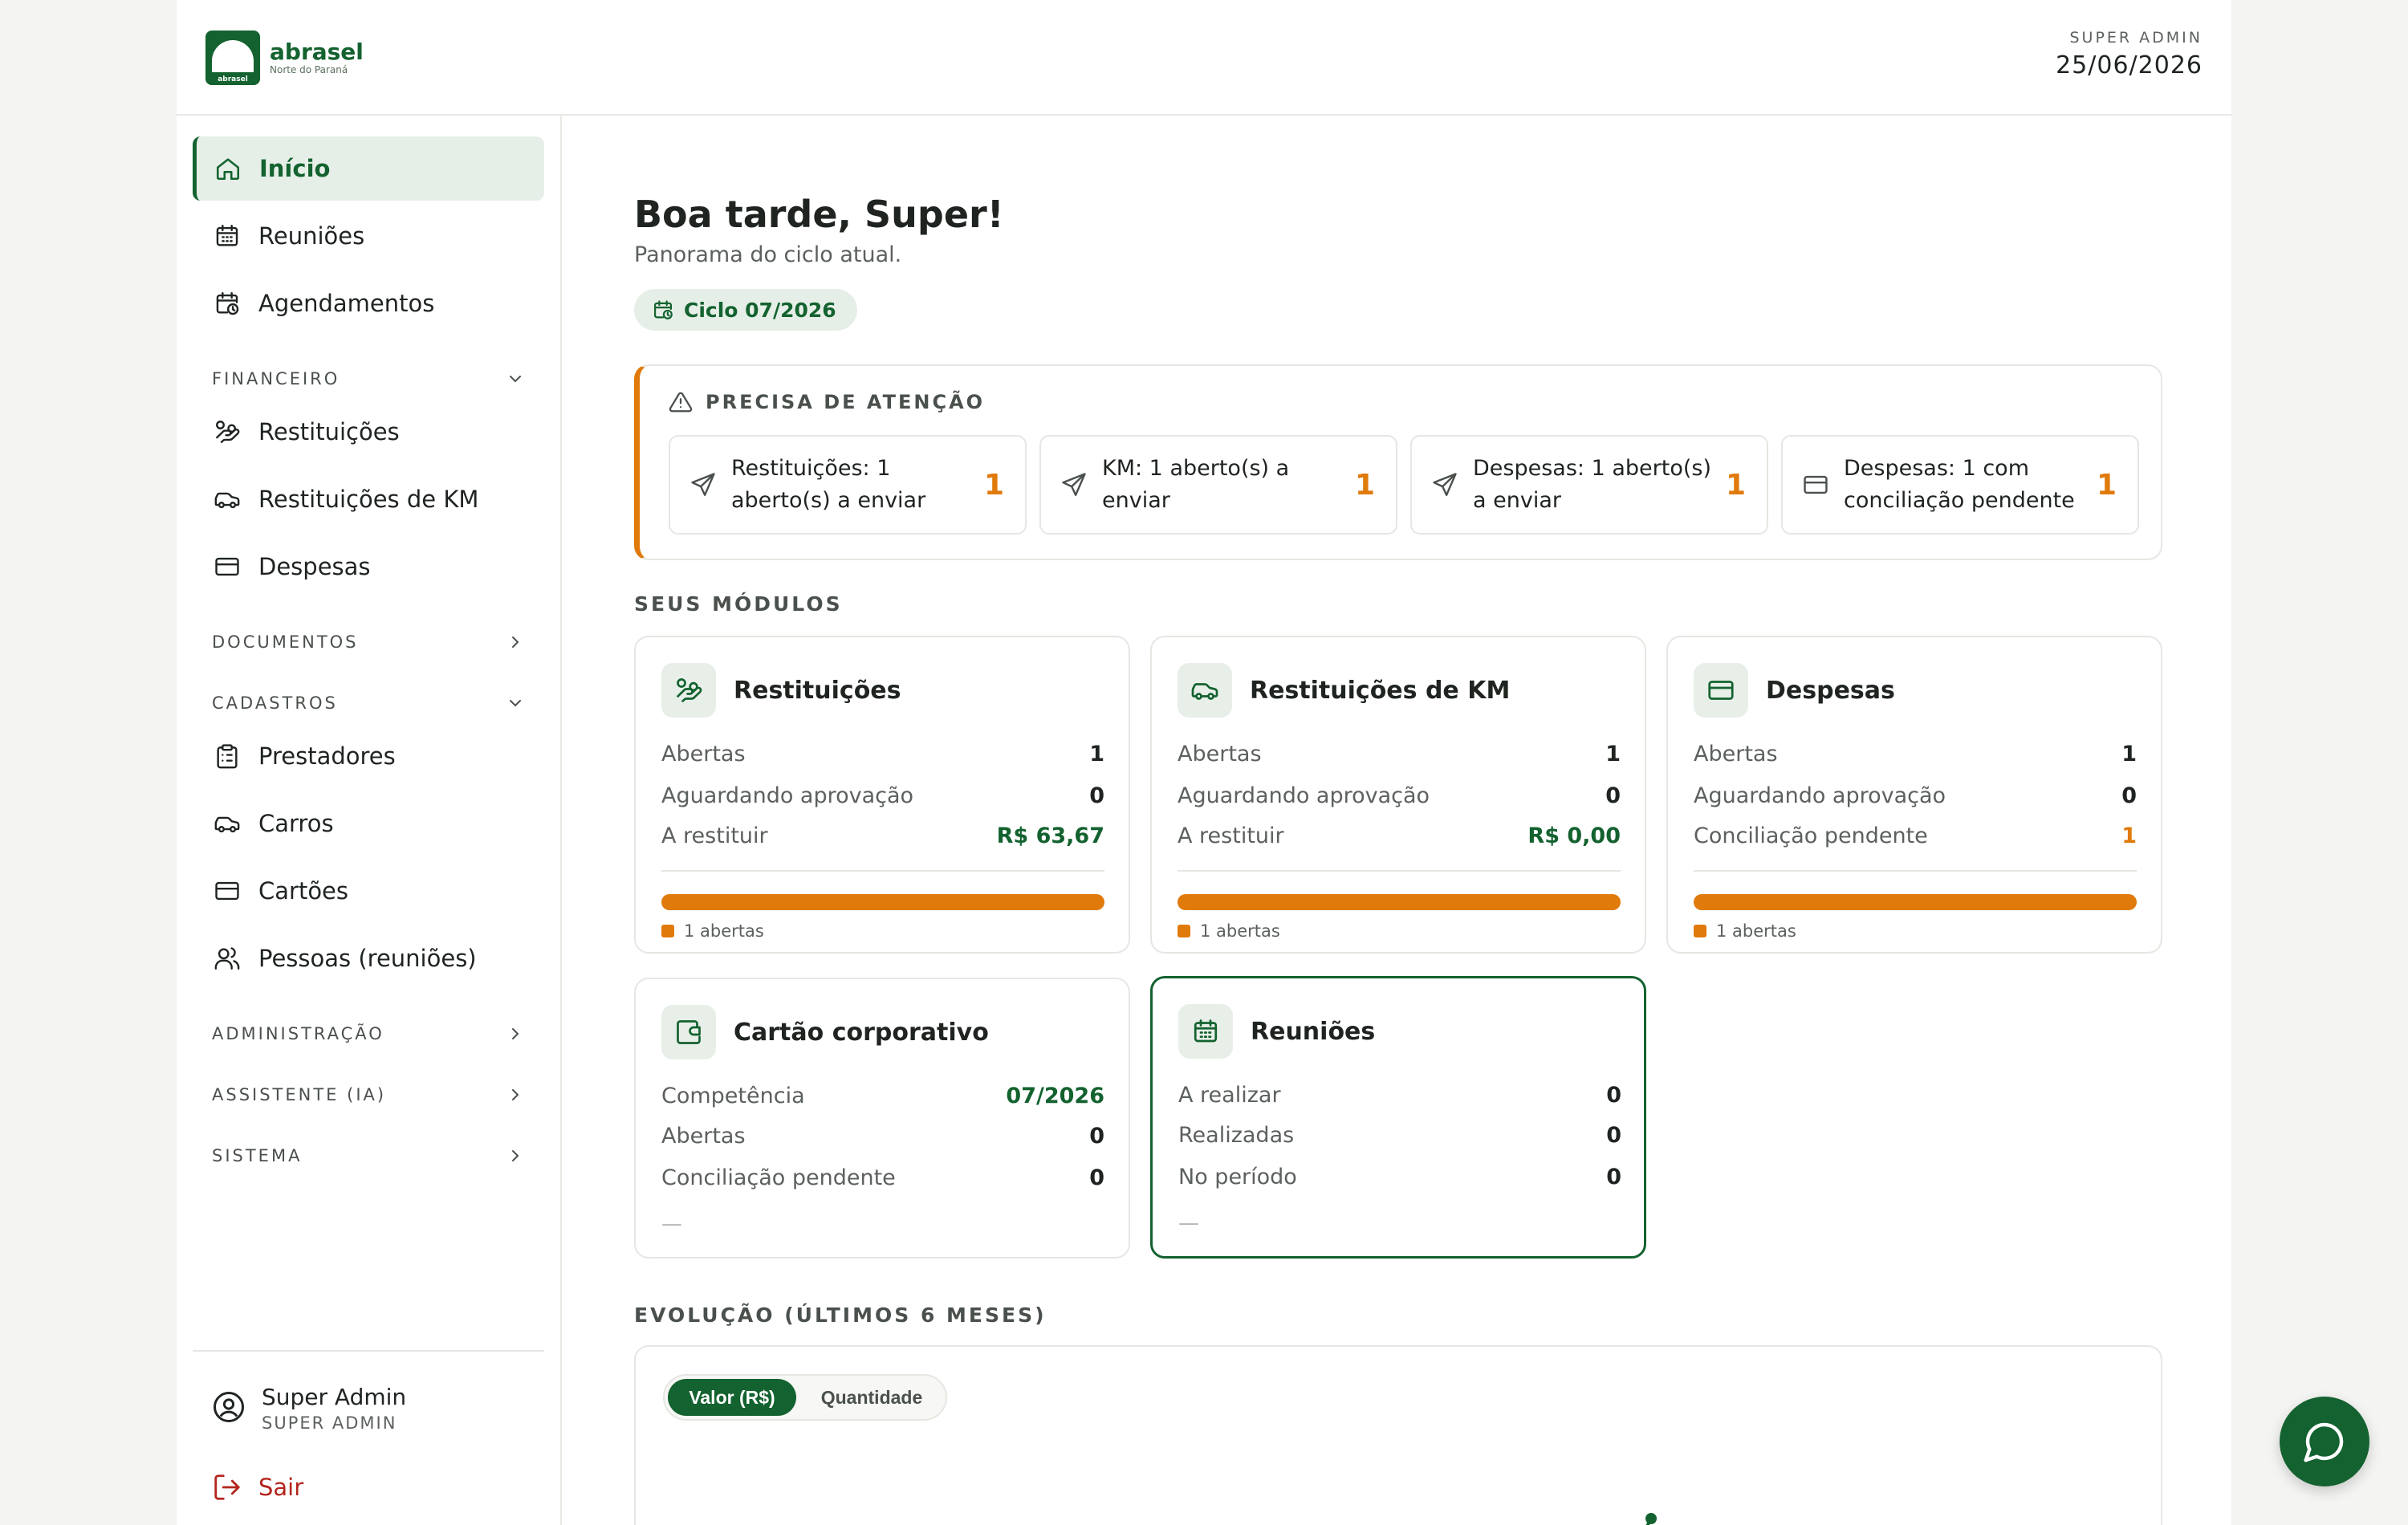 The height and width of the screenshot is (1525, 2408). What do you see at coordinates (232, 58) in the screenshot?
I see `logo-mark-icon: abrasel` at bounding box center [232, 58].